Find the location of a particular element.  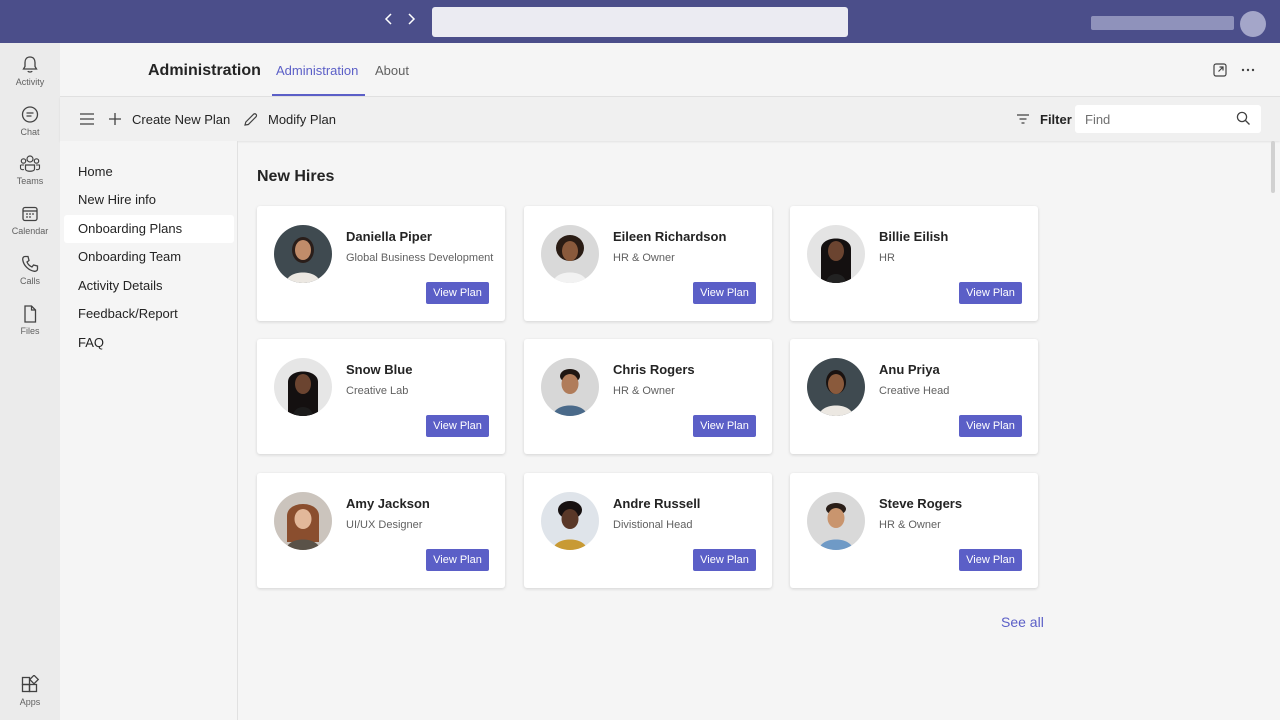

hire-name: Amy Jackson is located at coordinates (388, 503).